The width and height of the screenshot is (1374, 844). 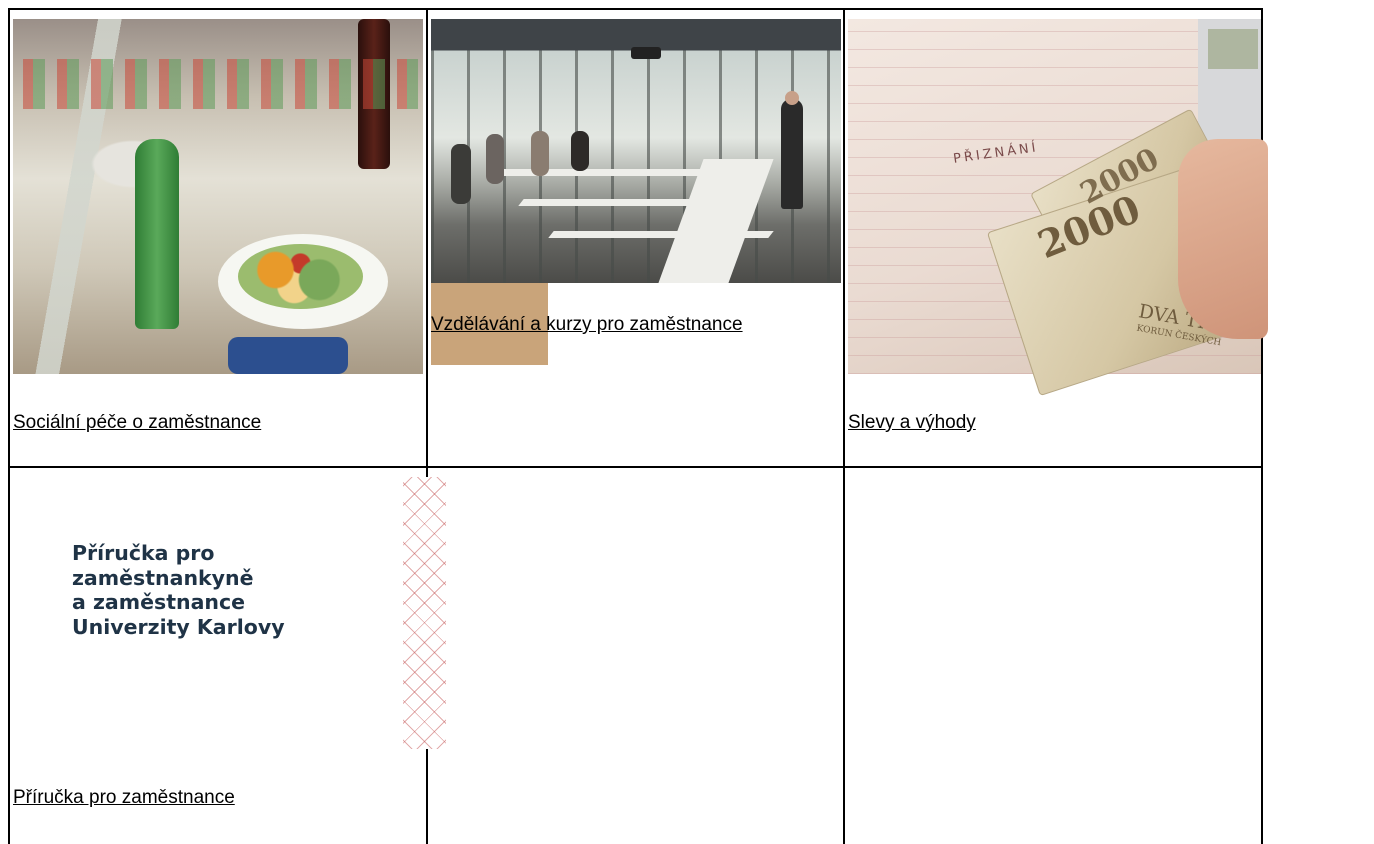 What do you see at coordinates (912, 423) in the screenshot?
I see `link-discounts-benefits: Slevy a výhody` at bounding box center [912, 423].